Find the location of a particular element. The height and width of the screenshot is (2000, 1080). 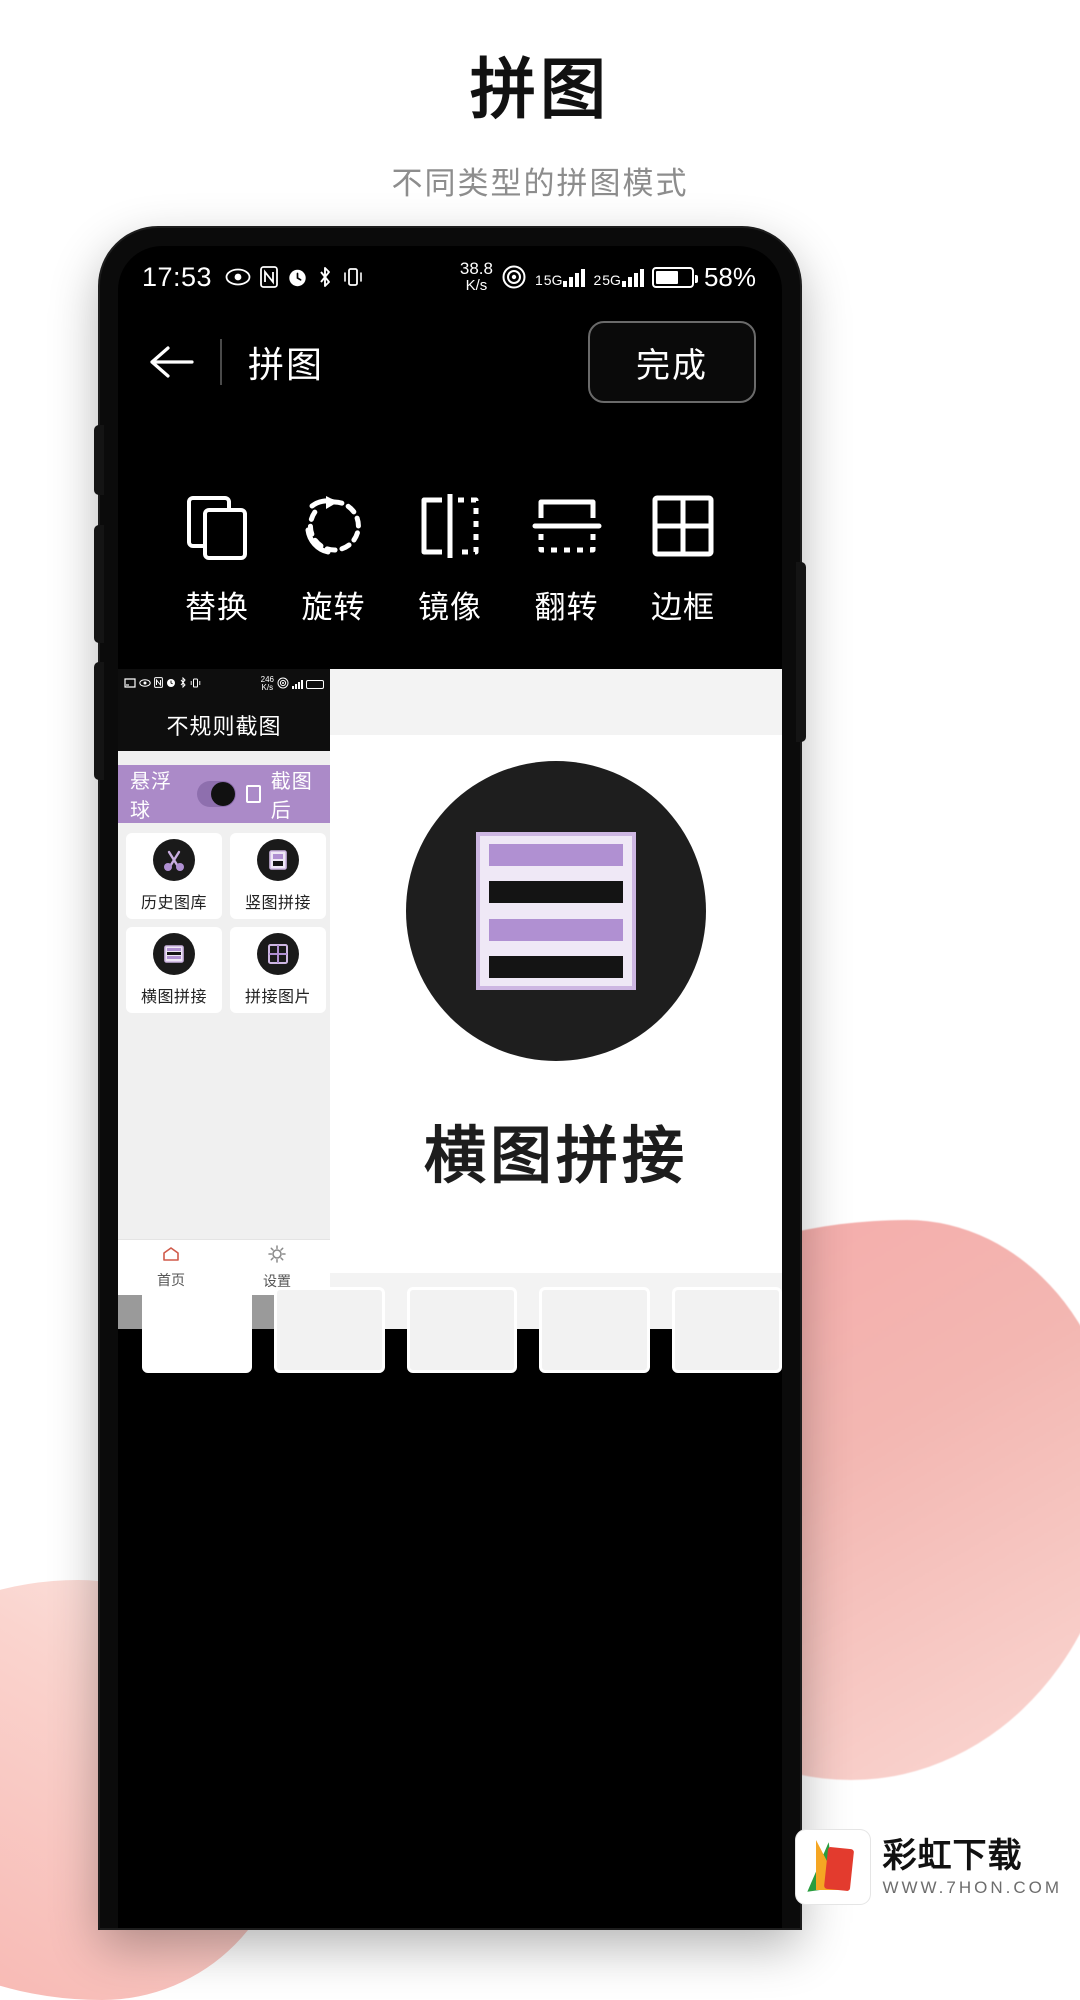

nfc-icon is located at coordinates (269, 277).